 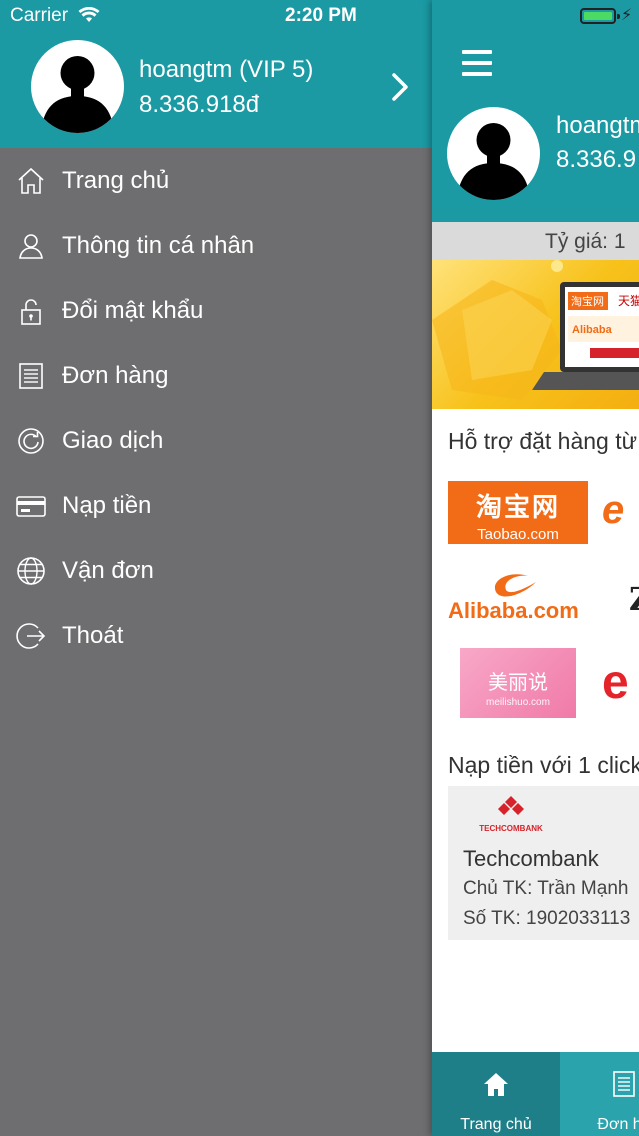 What do you see at coordinates (108, 570) in the screenshot?
I see `menu-label: Vận đơn` at bounding box center [108, 570].